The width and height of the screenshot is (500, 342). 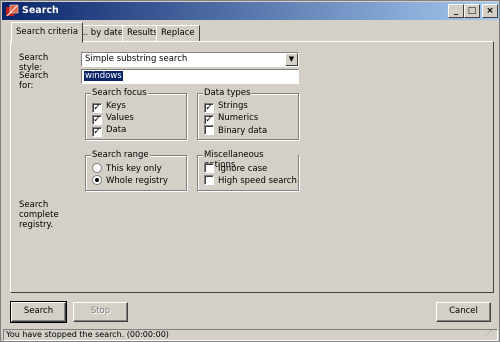 I want to click on registry-app-icon, so click(x=12, y=10).